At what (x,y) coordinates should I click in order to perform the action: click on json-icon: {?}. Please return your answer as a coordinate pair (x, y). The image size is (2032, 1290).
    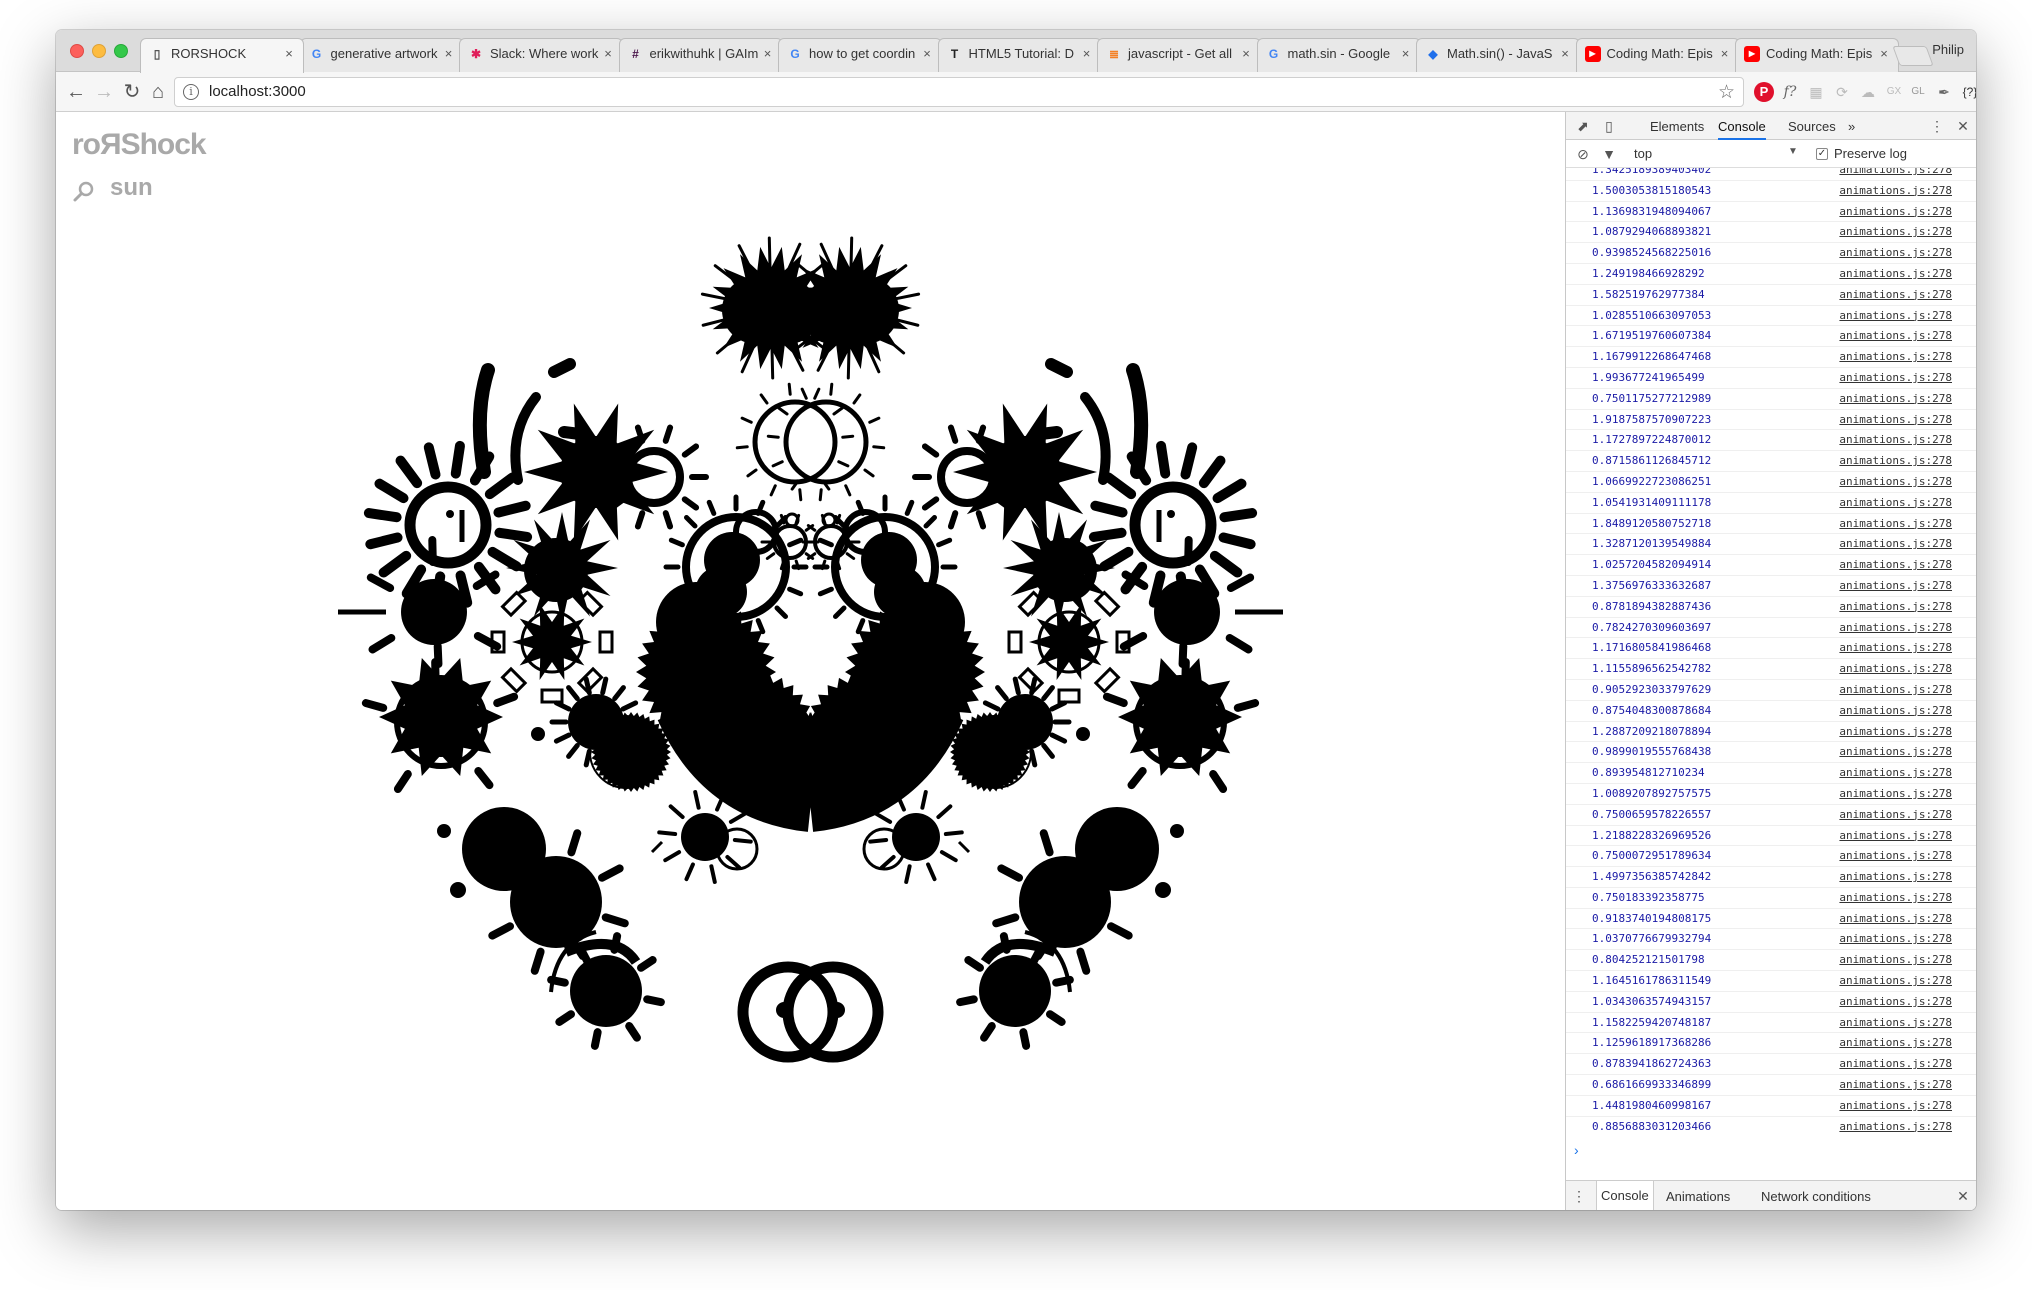
    Looking at the image, I should click on (1968, 92).